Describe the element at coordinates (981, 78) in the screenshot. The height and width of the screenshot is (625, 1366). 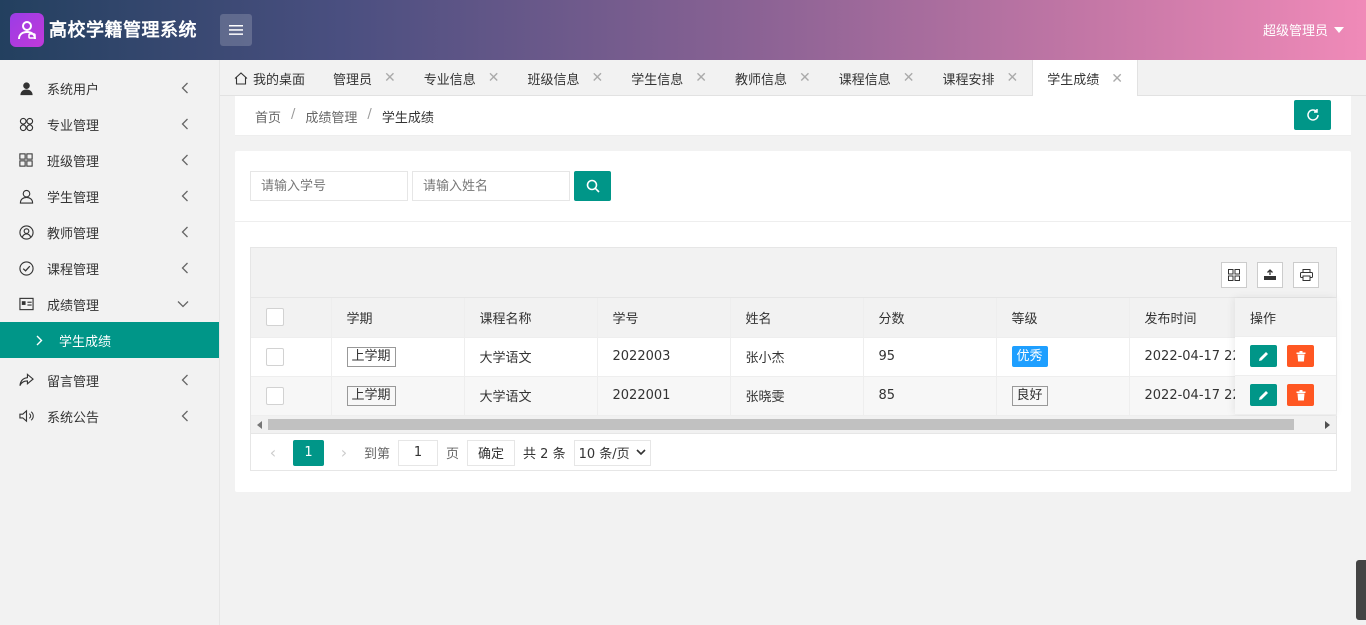
I see `tab-course-schedule: 课程安排 ✕` at that location.